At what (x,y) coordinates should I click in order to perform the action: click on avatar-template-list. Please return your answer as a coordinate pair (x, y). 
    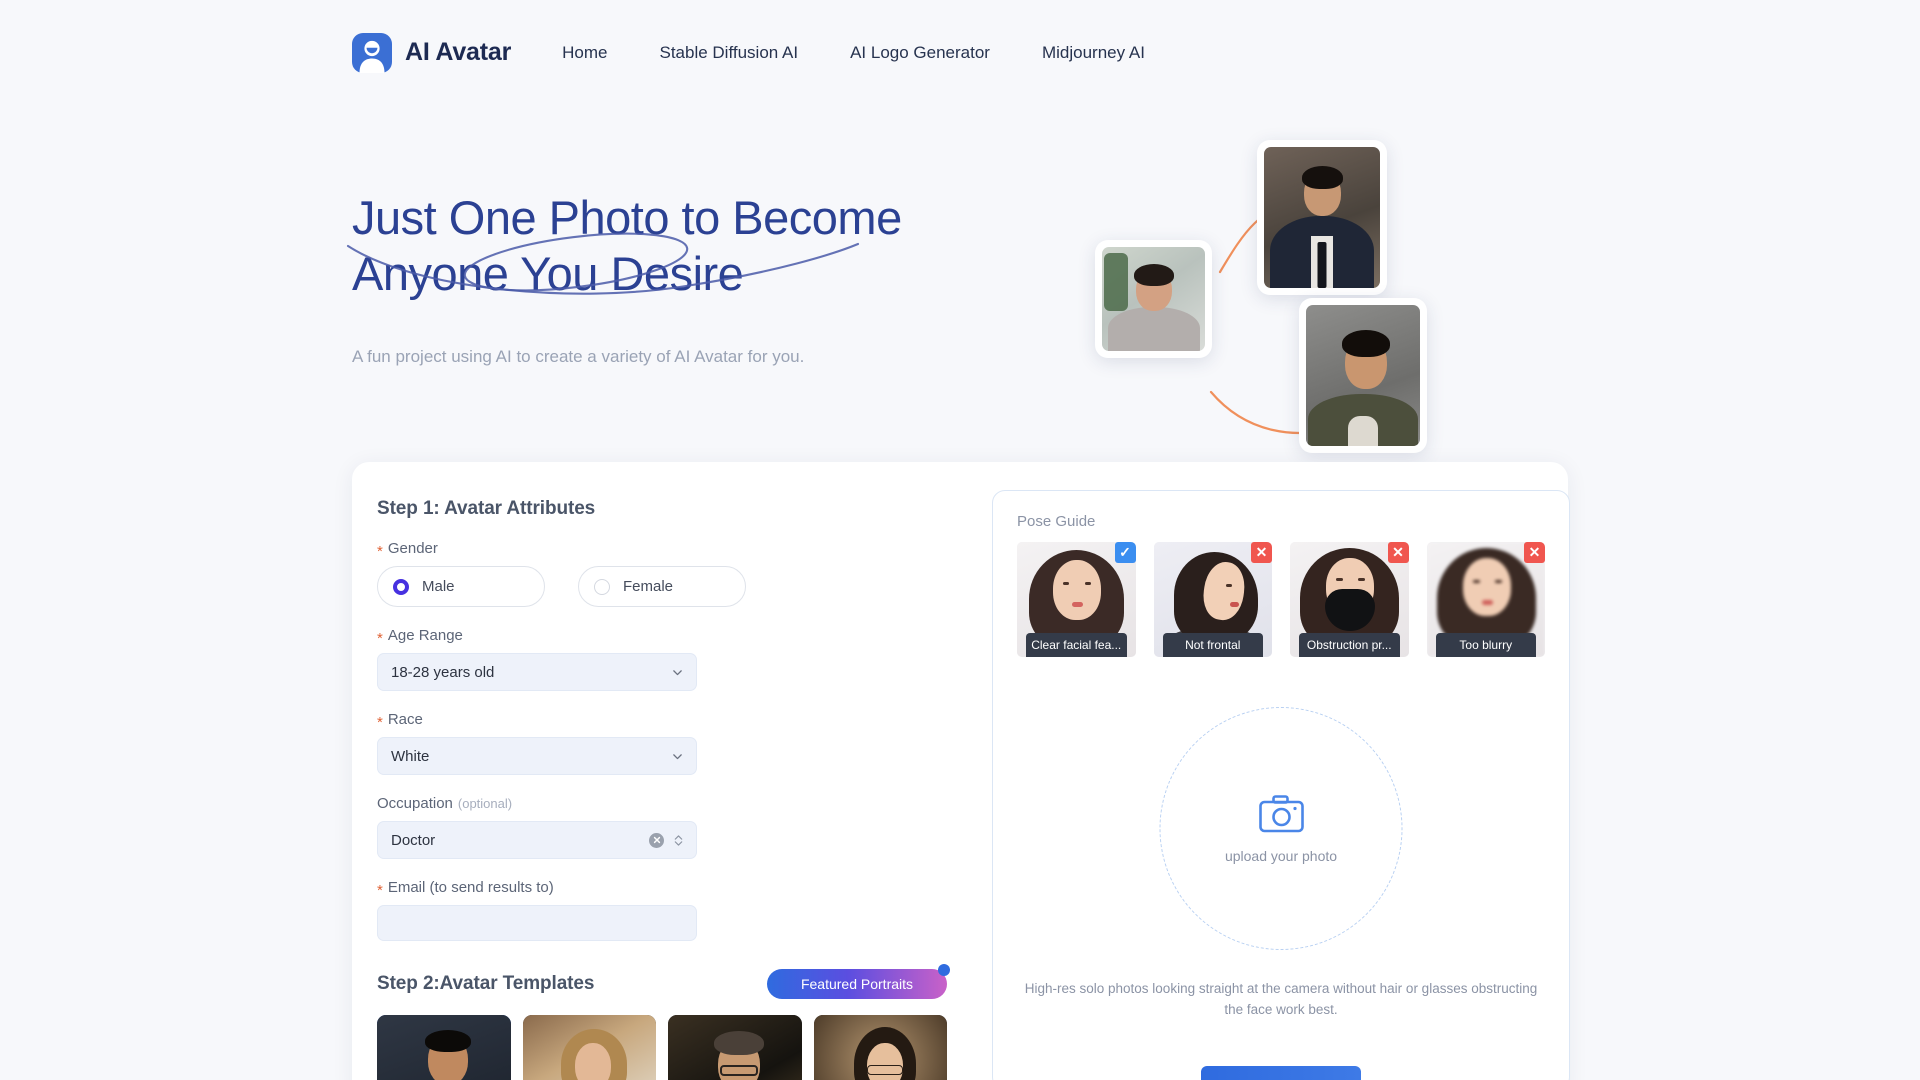
    Looking at the image, I should click on (662, 1047).